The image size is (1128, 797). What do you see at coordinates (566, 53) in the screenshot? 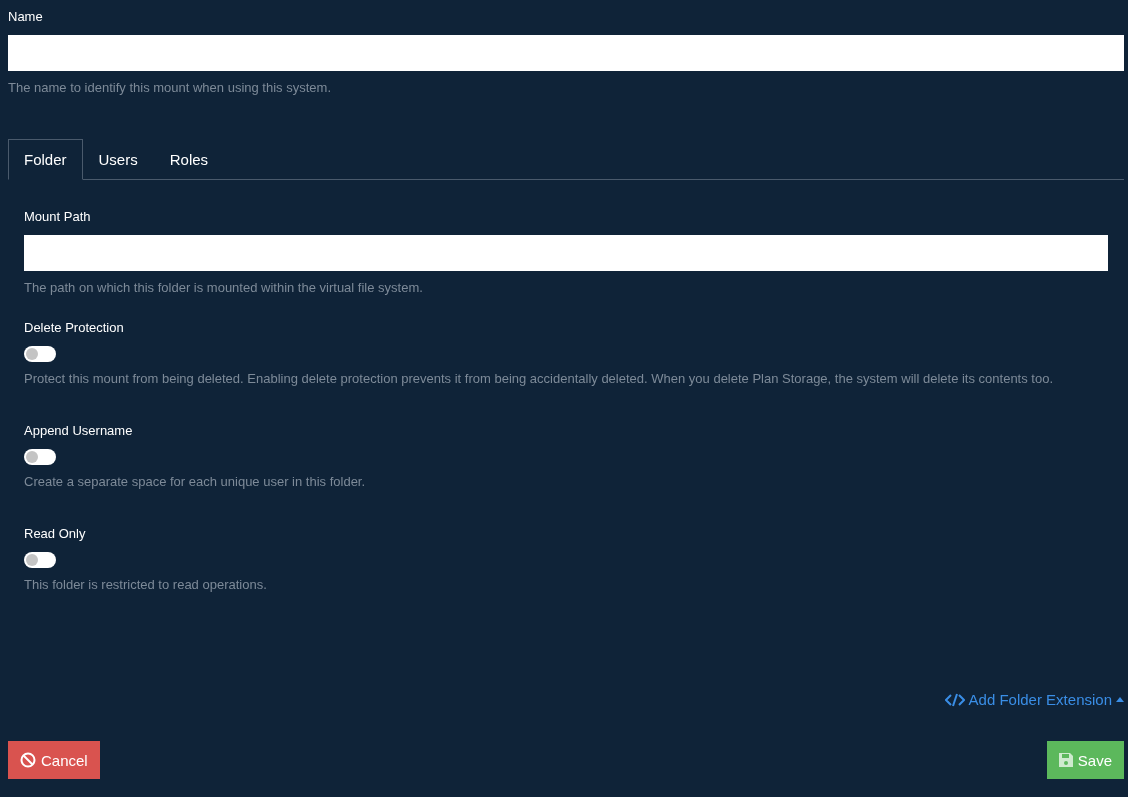
I see `name-input` at bounding box center [566, 53].